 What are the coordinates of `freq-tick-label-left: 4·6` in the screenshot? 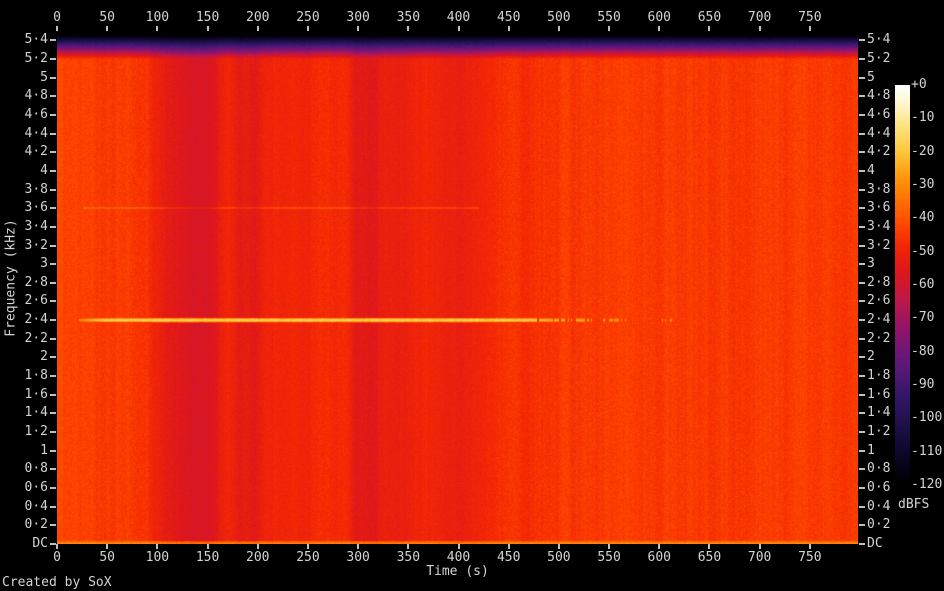 It's located at (36, 114).